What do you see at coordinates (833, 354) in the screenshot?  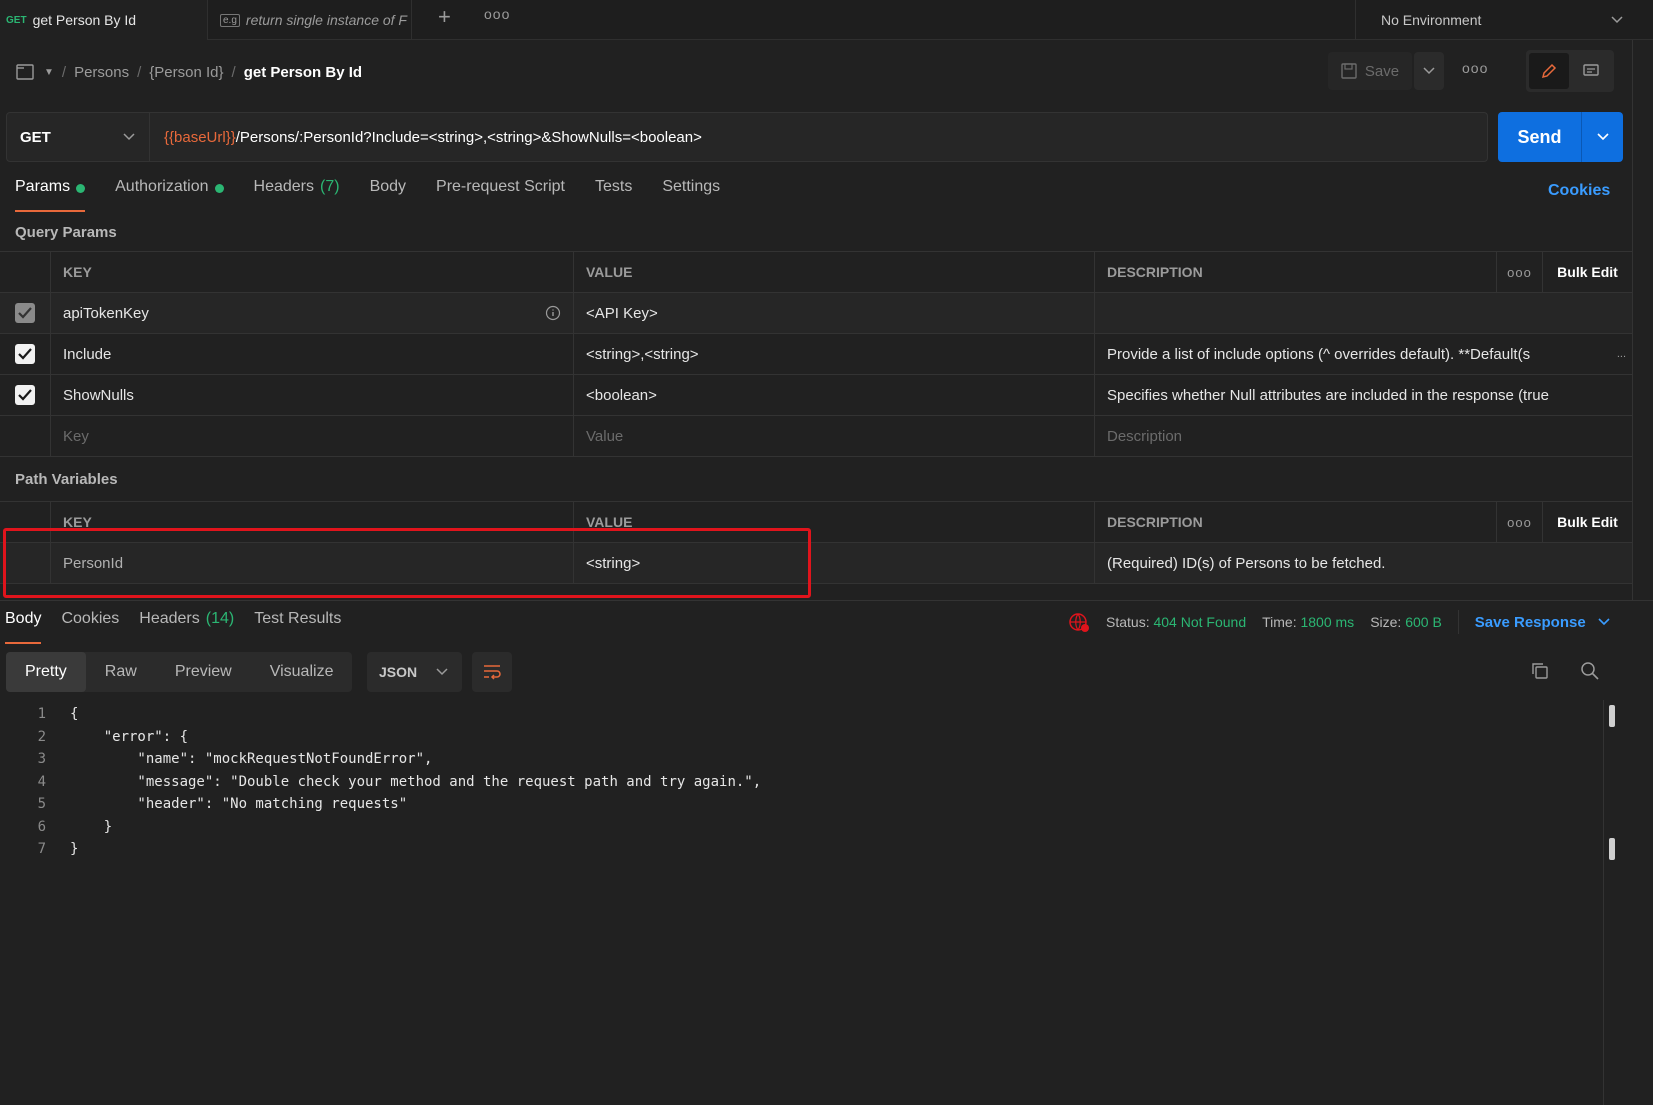 I see `row-value: <string>,<string>` at bounding box center [833, 354].